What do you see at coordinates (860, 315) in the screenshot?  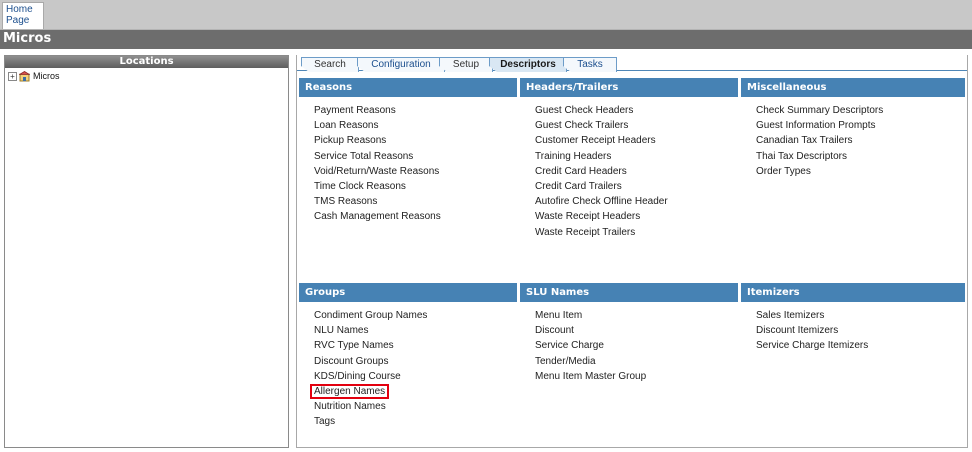 I see `link-sales-itemizers: Sales Itemizers` at bounding box center [860, 315].